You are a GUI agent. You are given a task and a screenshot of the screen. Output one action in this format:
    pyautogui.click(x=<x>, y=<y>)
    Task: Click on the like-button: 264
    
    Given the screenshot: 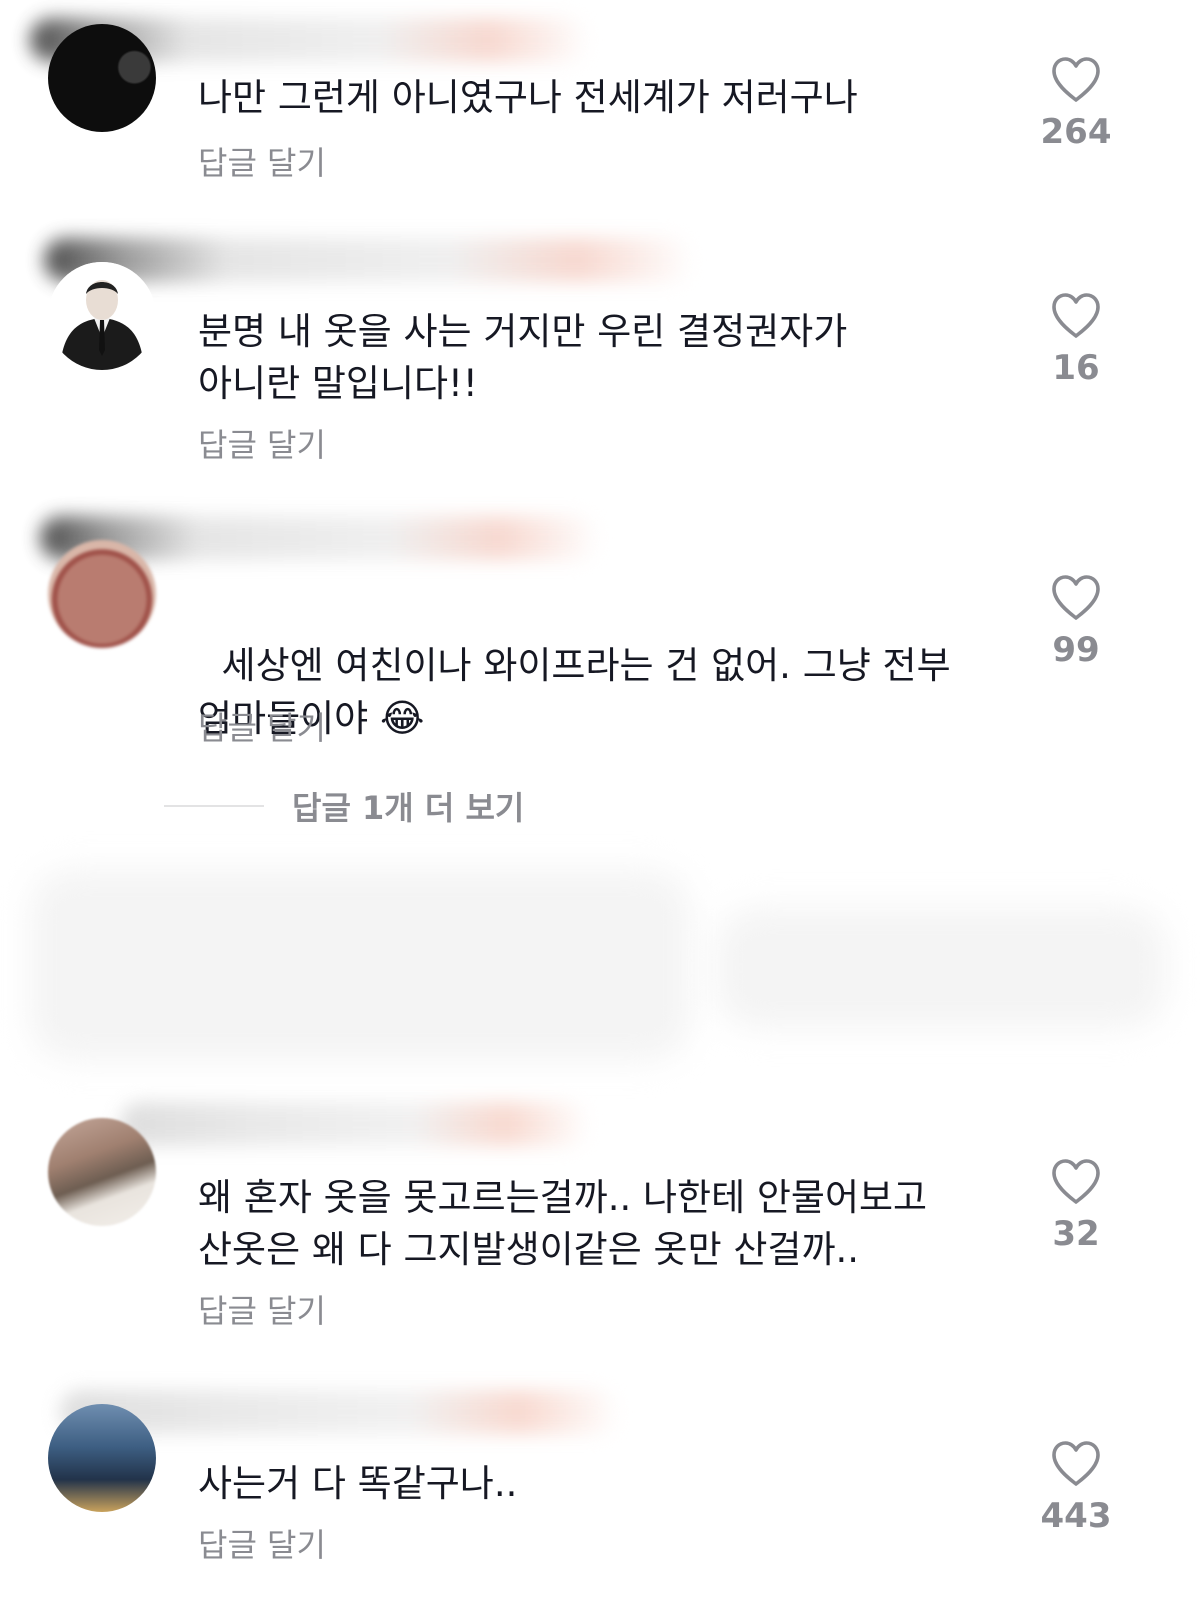 What is the action you would take?
    pyautogui.click(x=1076, y=104)
    